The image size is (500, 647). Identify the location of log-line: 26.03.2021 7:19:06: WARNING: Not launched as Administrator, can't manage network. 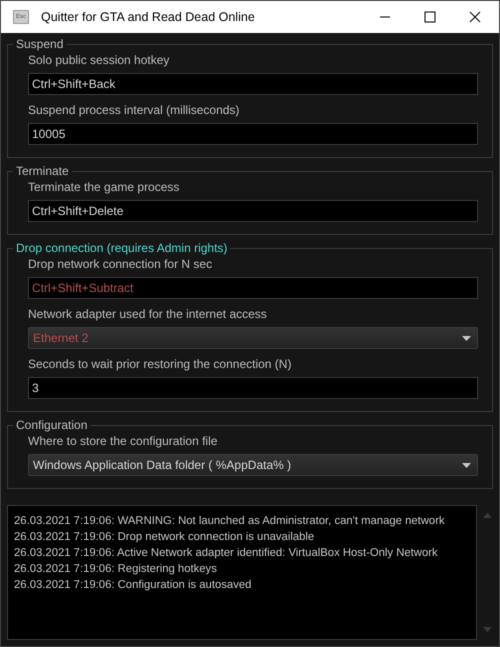
(230, 521).